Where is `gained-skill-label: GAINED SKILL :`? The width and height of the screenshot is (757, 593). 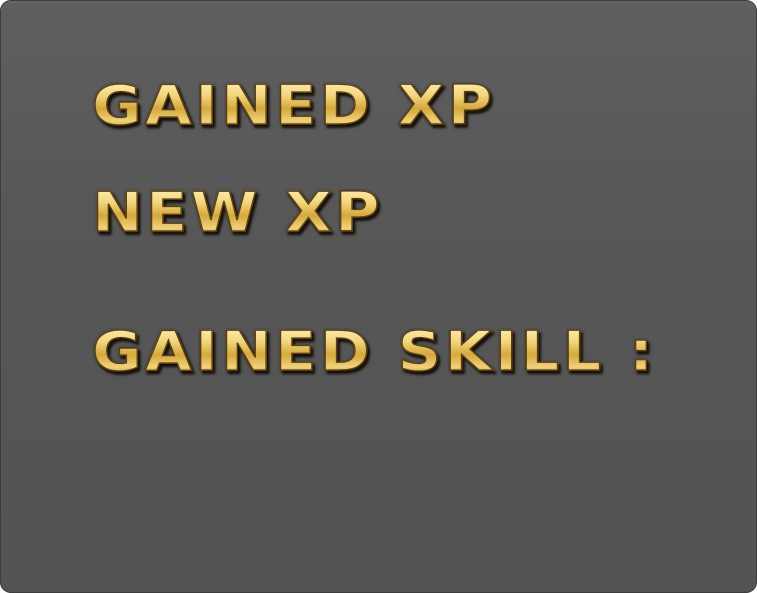 gained-skill-label: GAINED SKILL : is located at coordinates (374, 351).